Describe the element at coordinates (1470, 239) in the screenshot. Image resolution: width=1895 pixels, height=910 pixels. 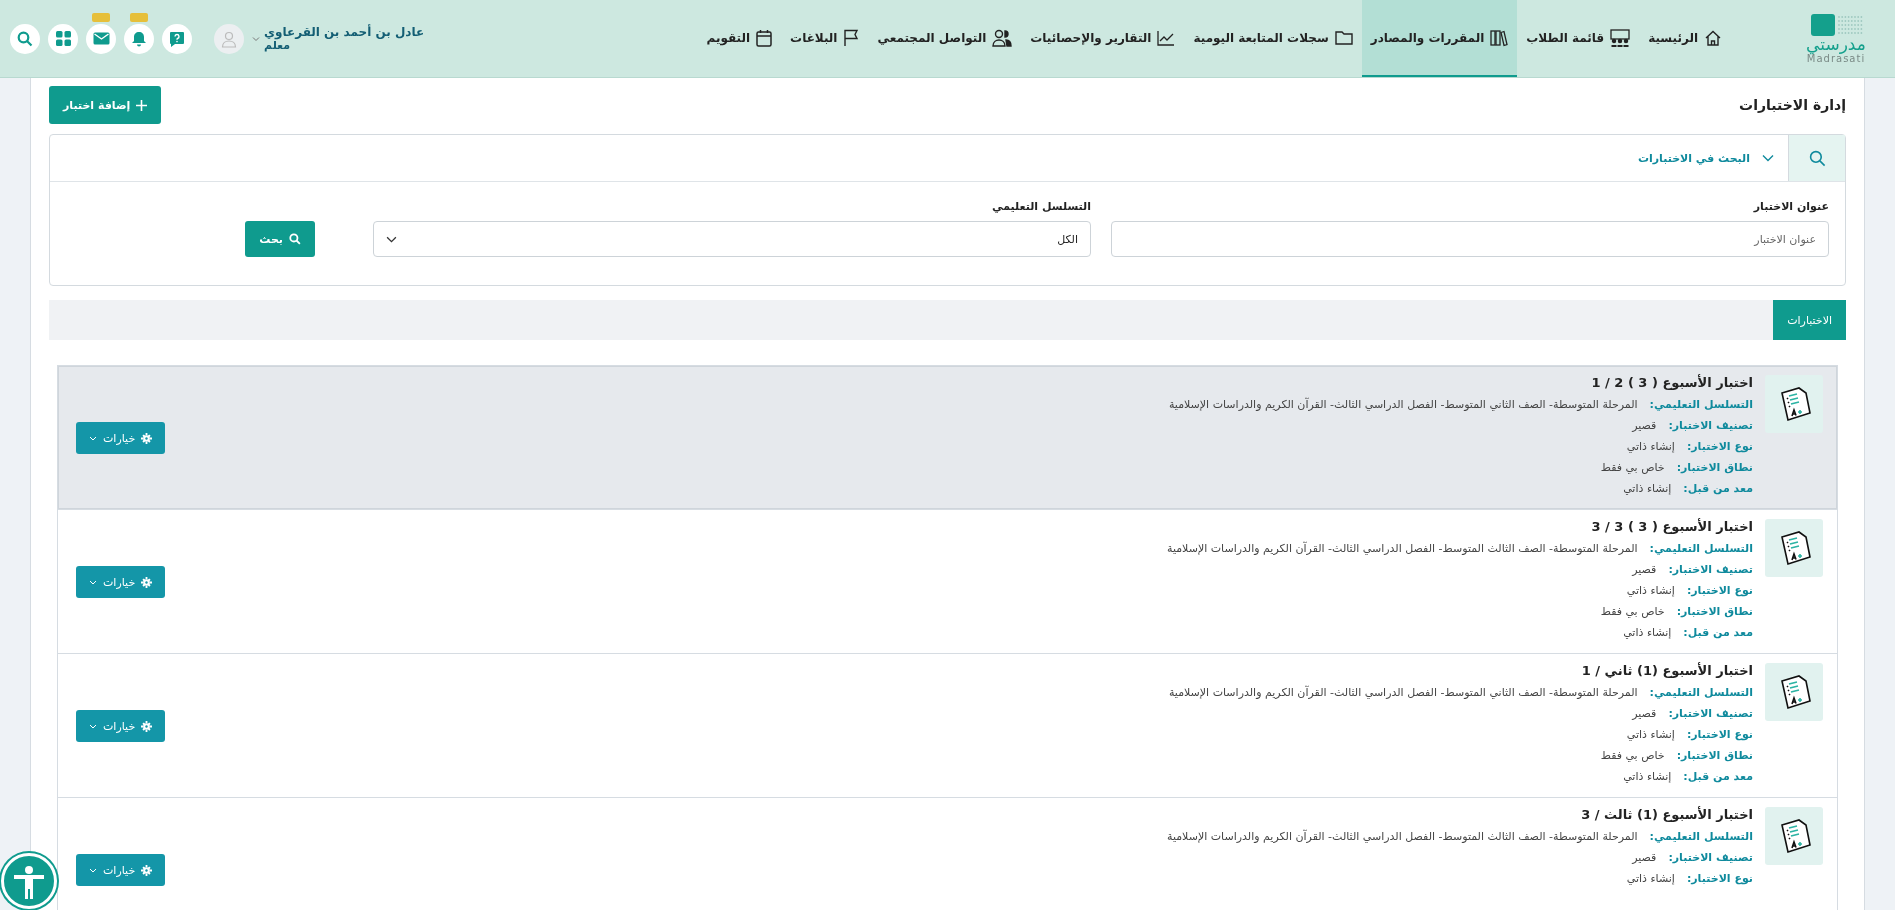
I see `test-title-field: عنوان الاختبار` at that location.